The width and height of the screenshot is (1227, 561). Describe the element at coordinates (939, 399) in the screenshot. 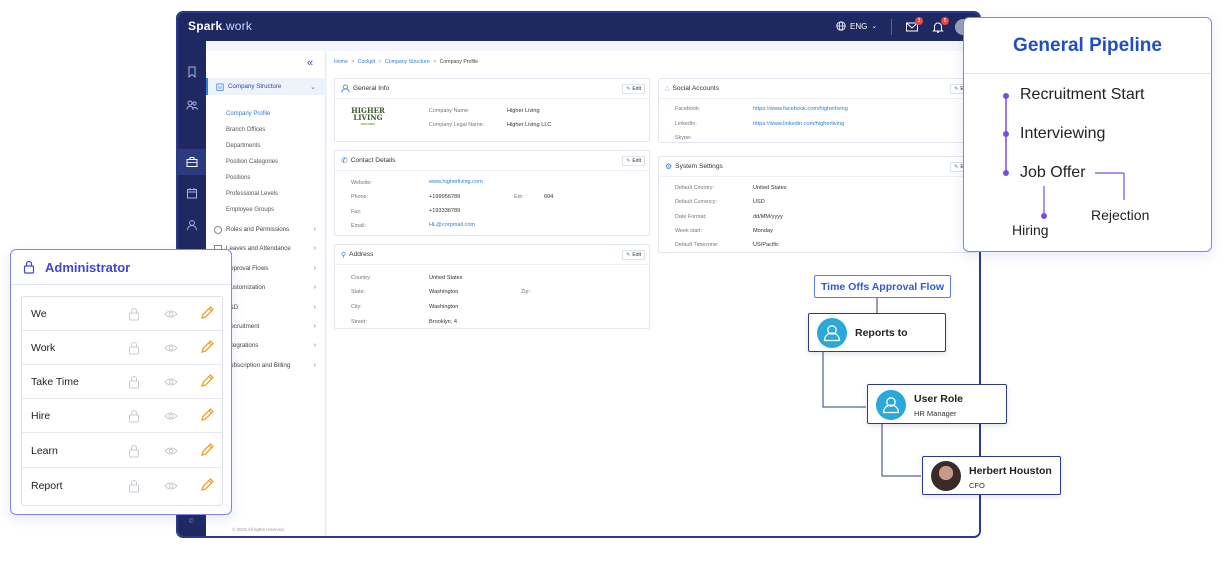

I see `node-title: User Role` at that location.